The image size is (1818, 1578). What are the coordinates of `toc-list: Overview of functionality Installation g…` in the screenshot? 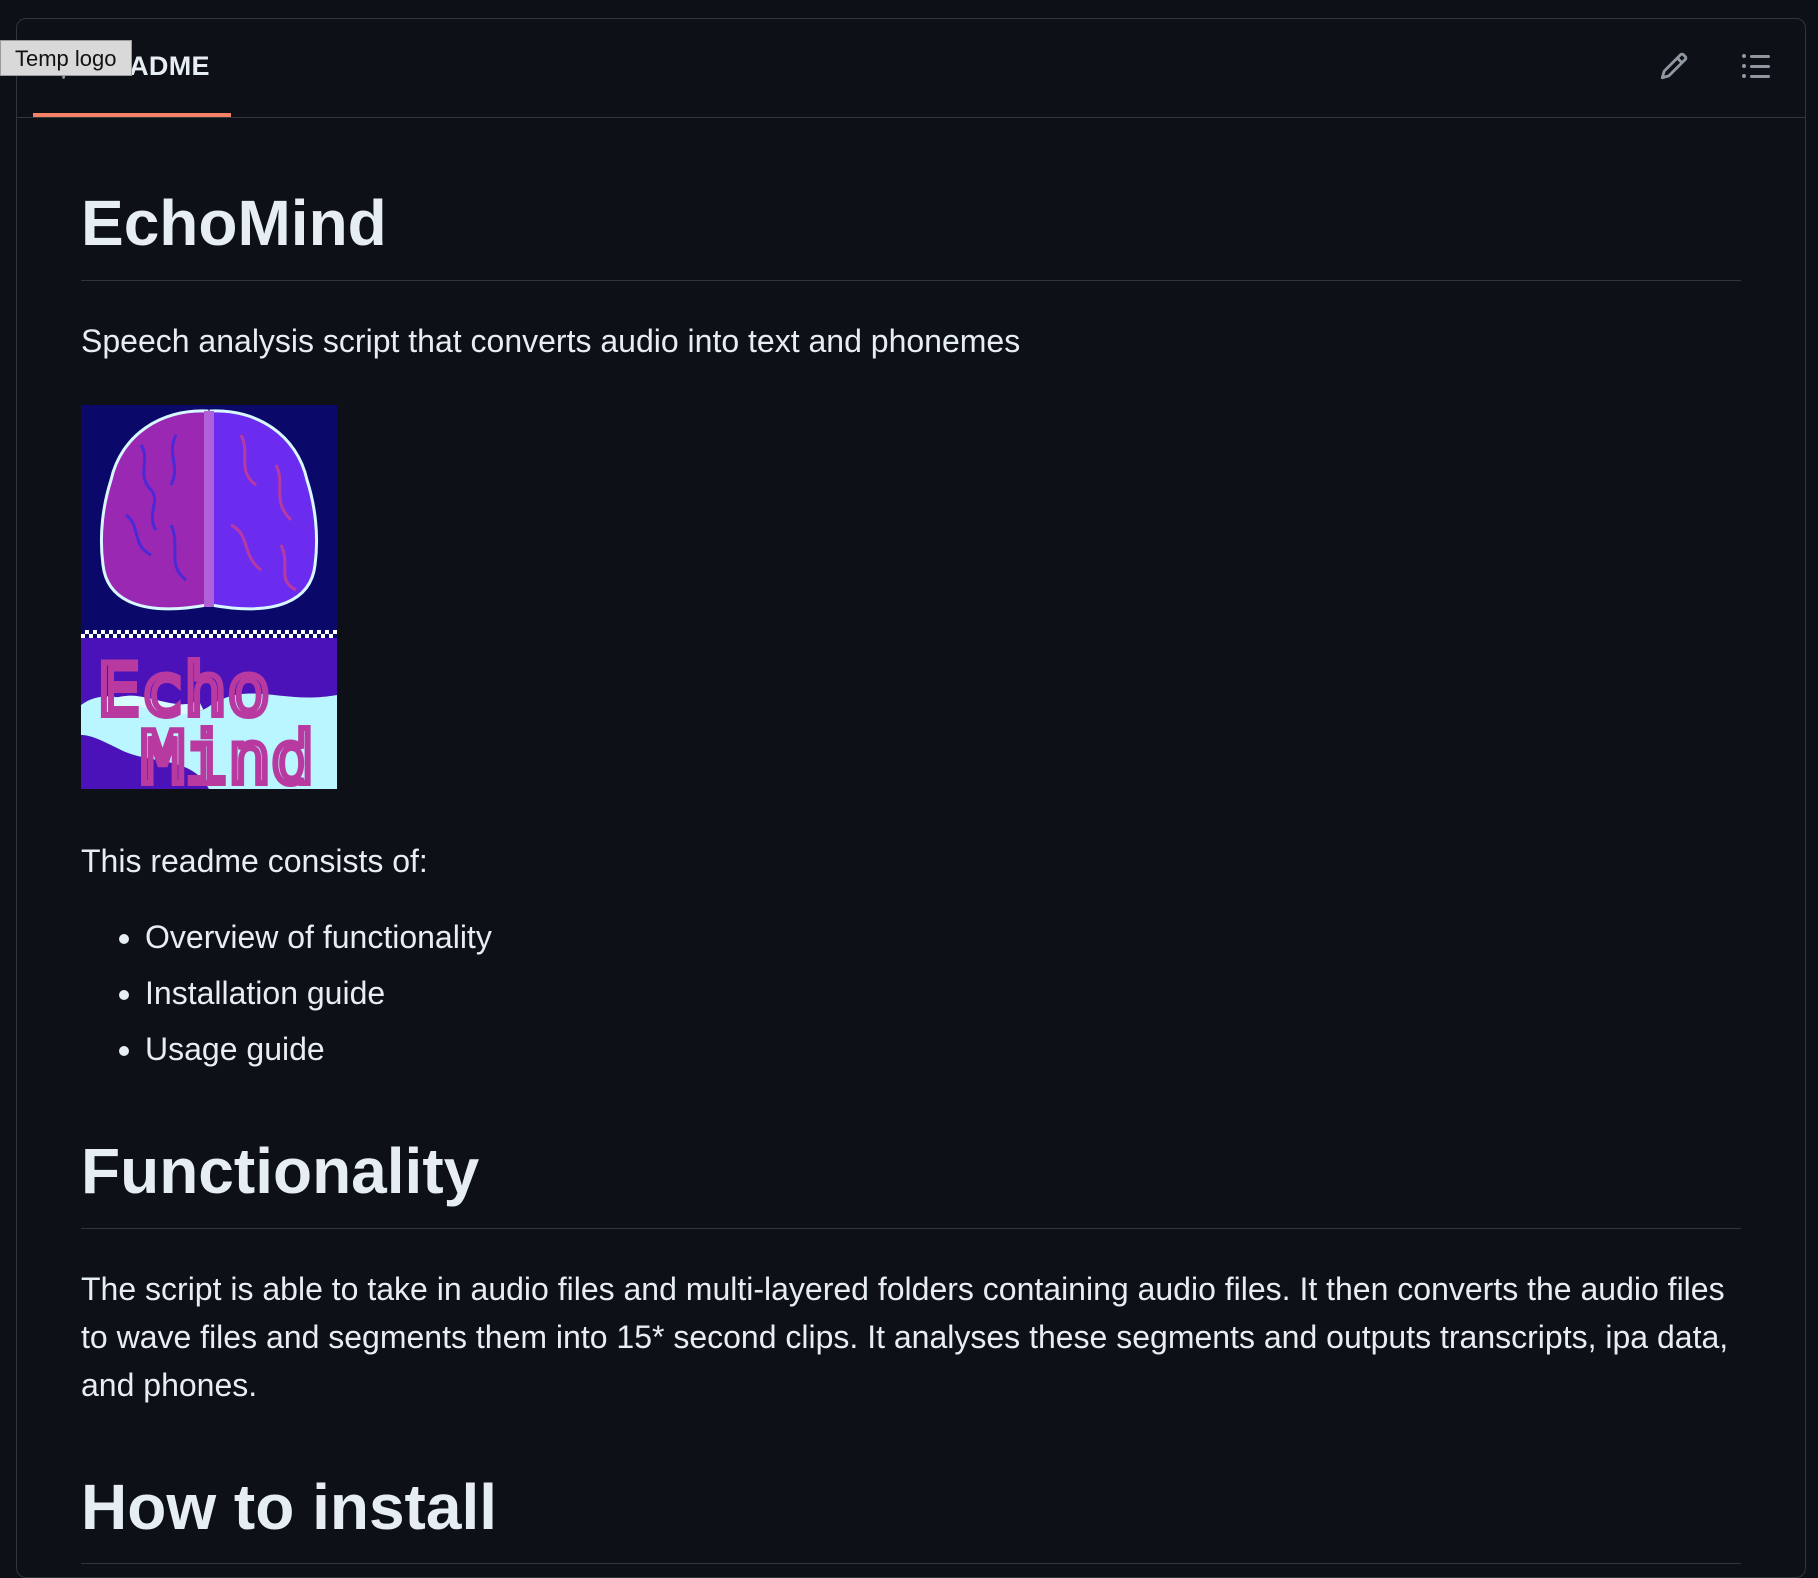 It's located at (911, 993).